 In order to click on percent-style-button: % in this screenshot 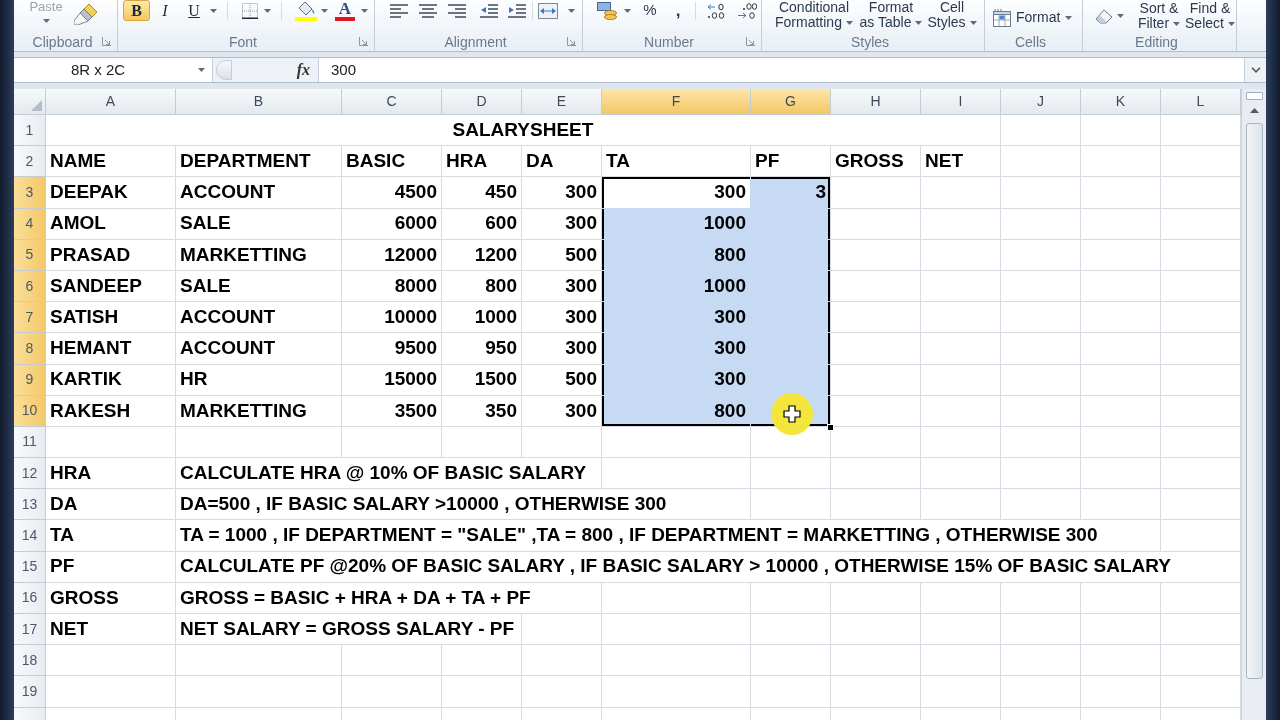, I will do `click(650, 10)`.